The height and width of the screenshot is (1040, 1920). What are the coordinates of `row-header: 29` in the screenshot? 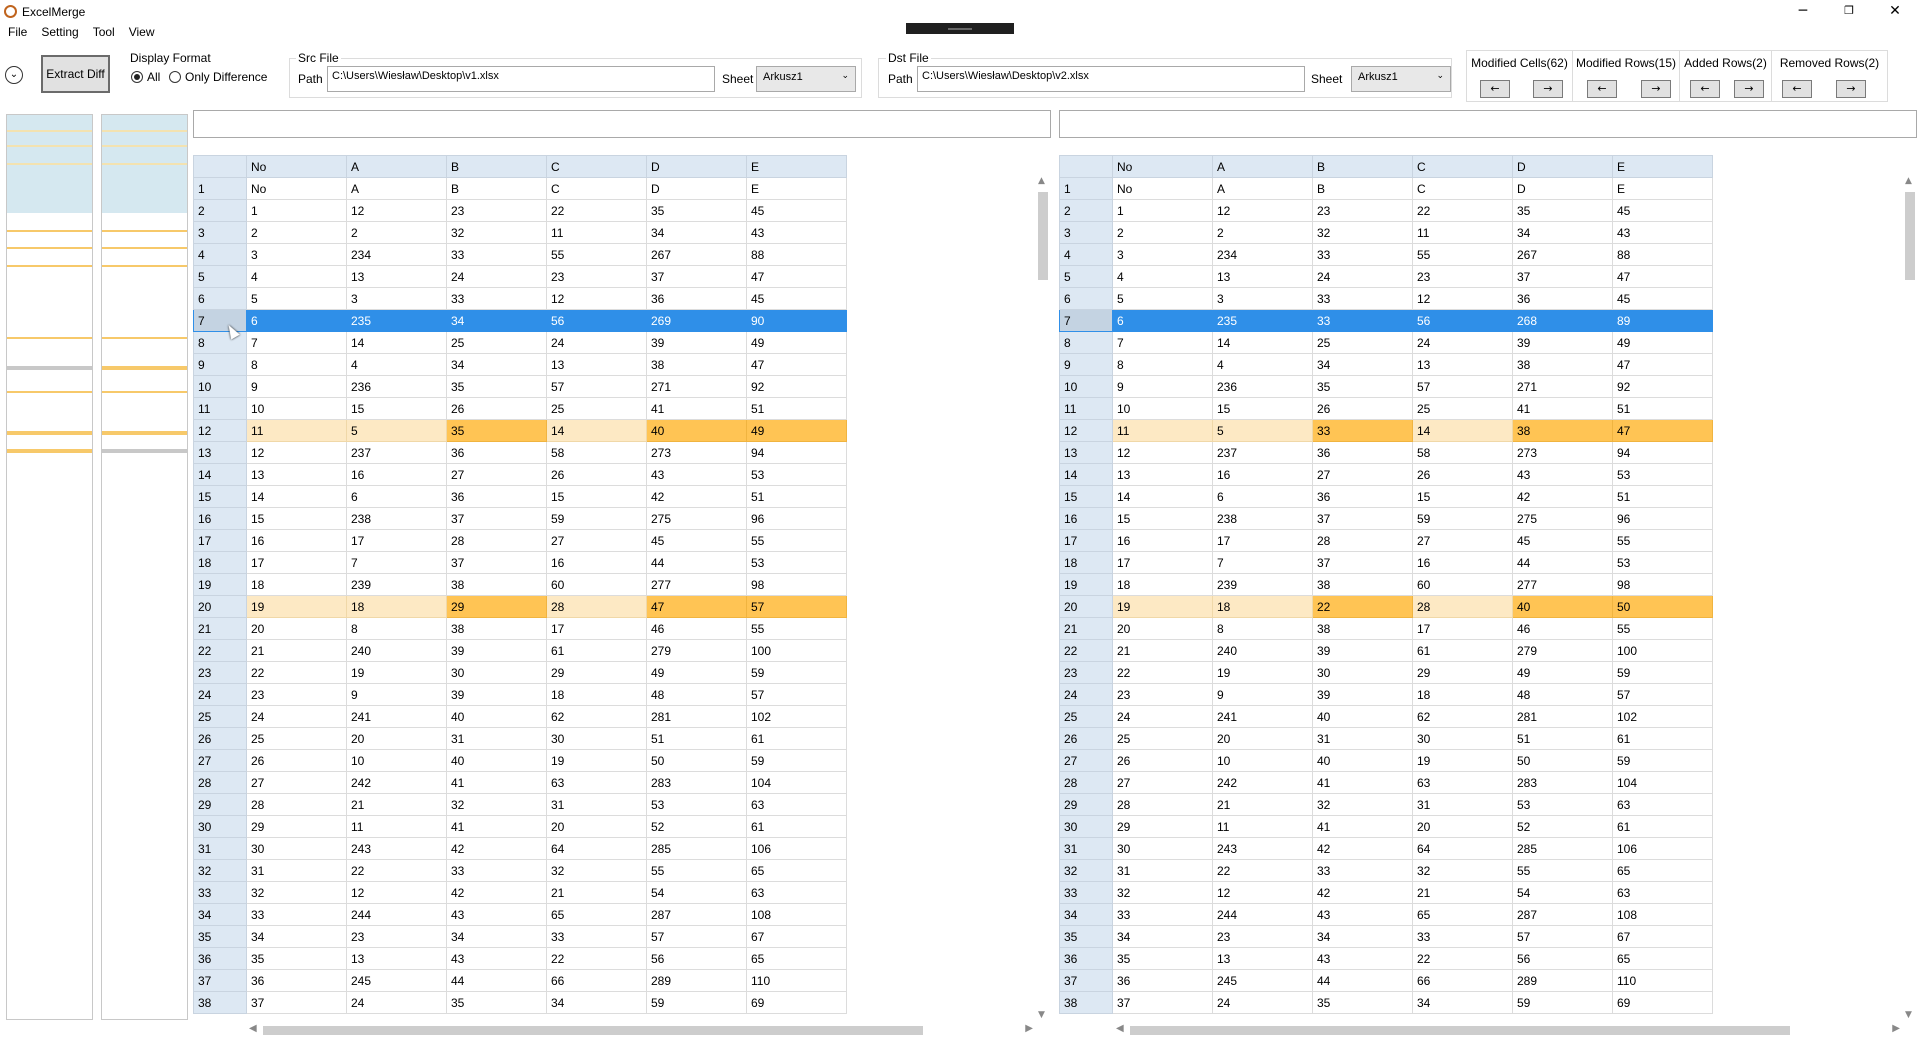 It's located at (1086, 804).